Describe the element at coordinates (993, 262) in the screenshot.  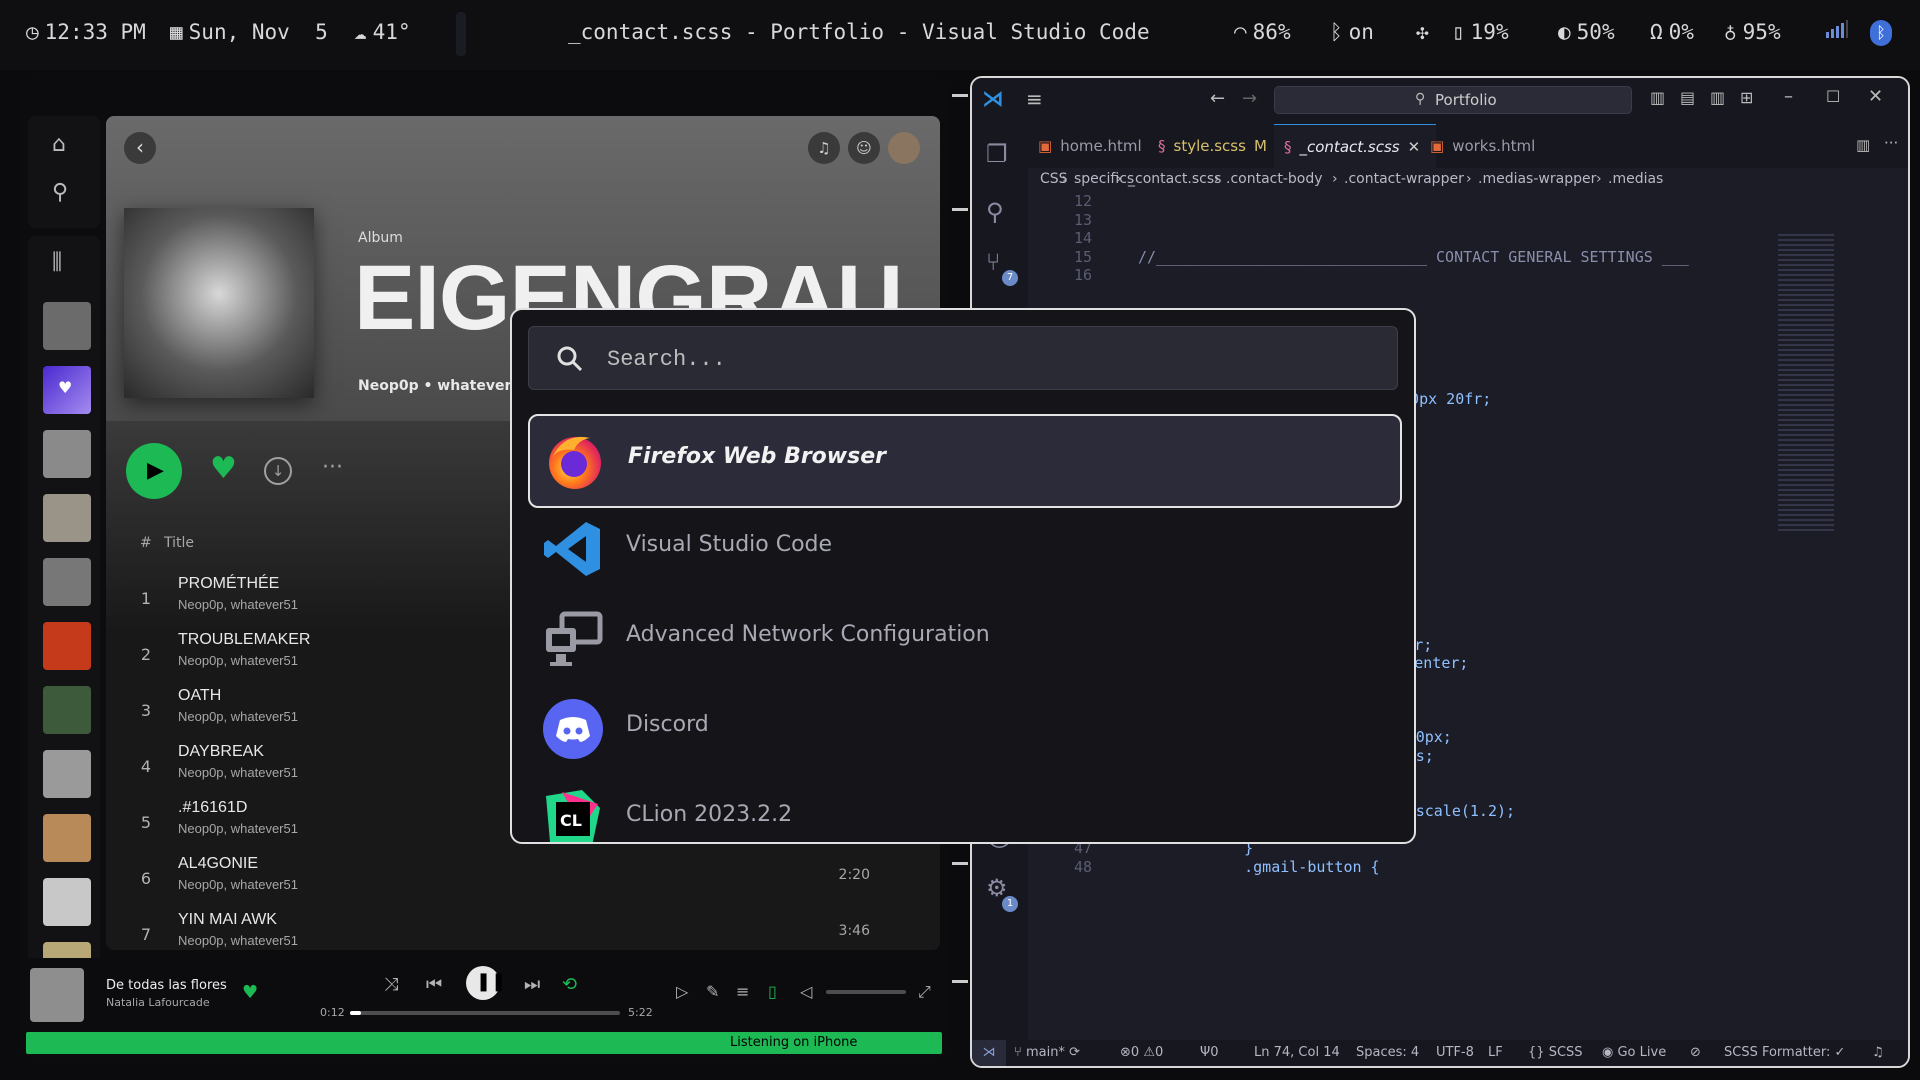
I see `source-control-icon: ⑂` at that location.